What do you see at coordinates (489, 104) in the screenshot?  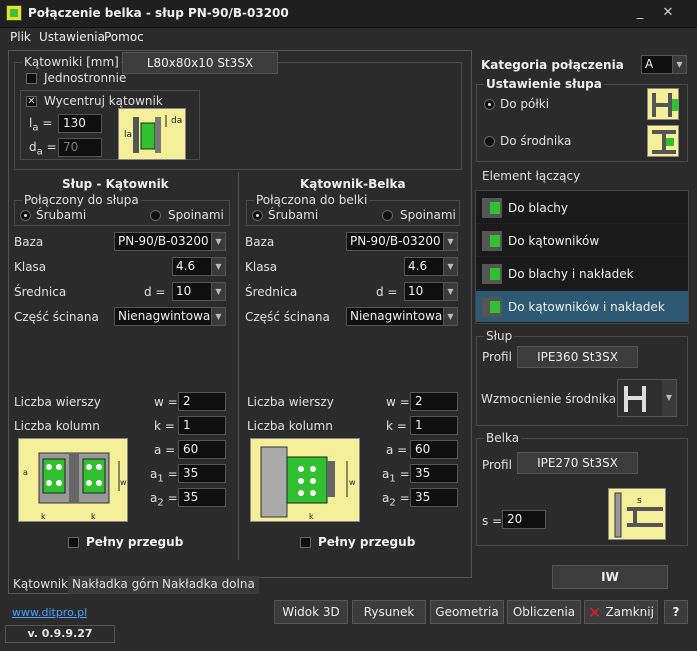 I see `do-polki-radio` at bounding box center [489, 104].